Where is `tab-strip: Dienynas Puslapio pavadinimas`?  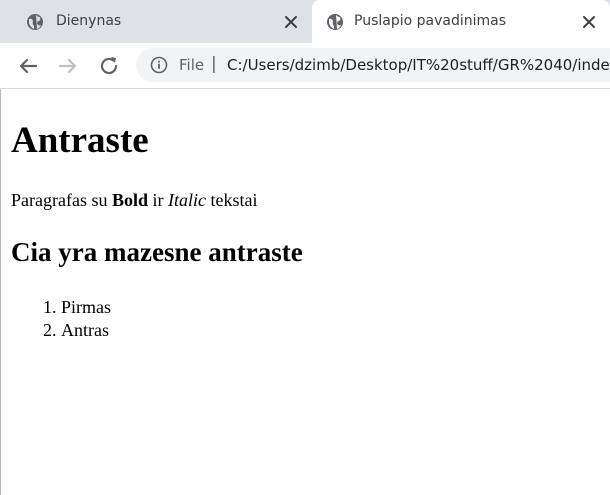 tab-strip: Dienynas Puslapio pavadinimas is located at coordinates (305, 21).